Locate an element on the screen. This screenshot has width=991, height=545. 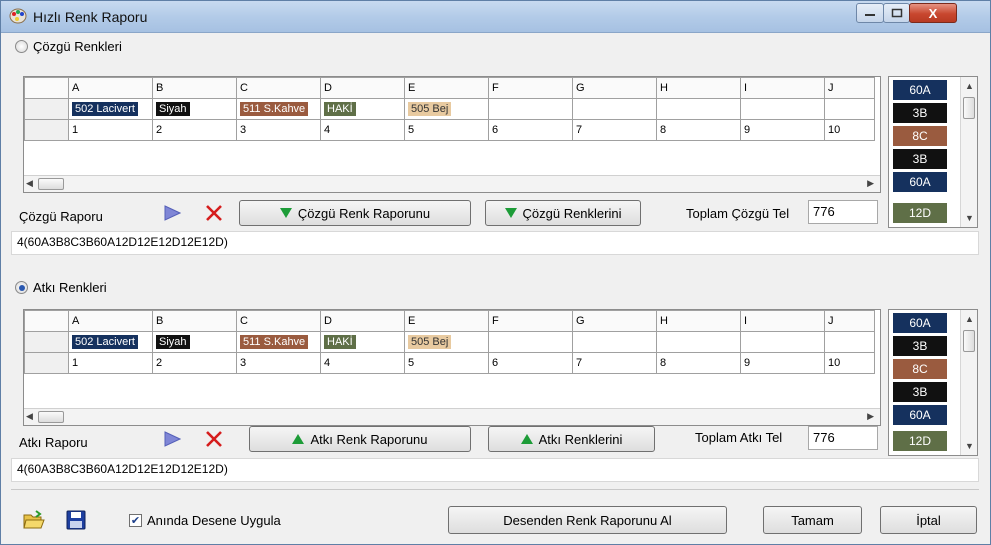
weft-radio: Atkı Renkleri is located at coordinates (61, 287).